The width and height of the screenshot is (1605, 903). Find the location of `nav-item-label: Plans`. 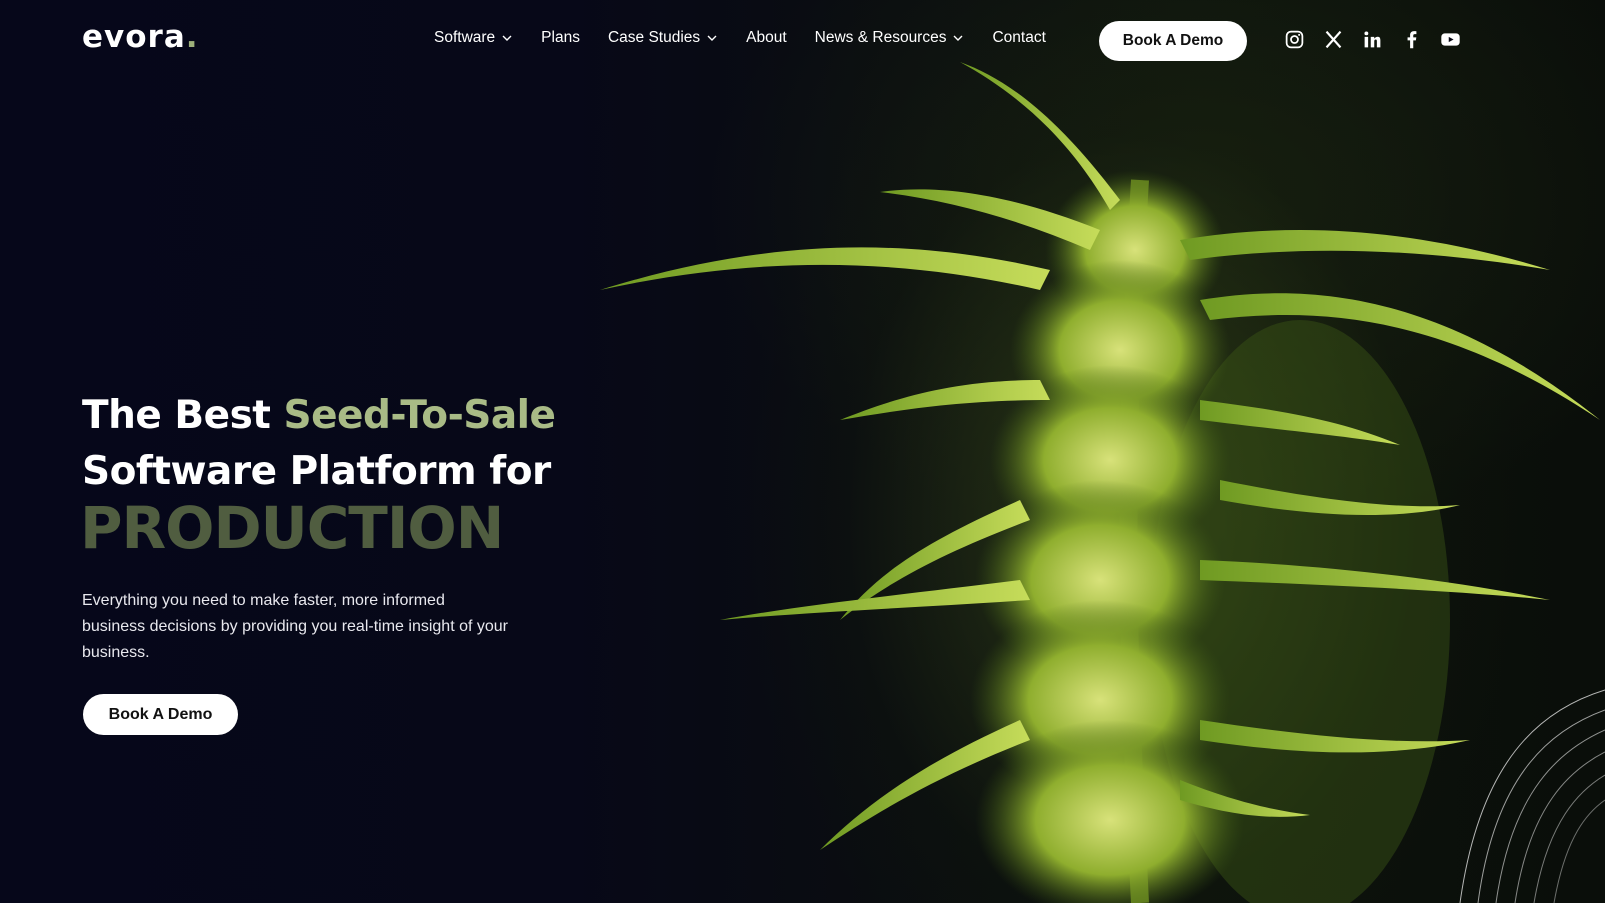

nav-item-label: Plans is located at coordinates (560, 37).